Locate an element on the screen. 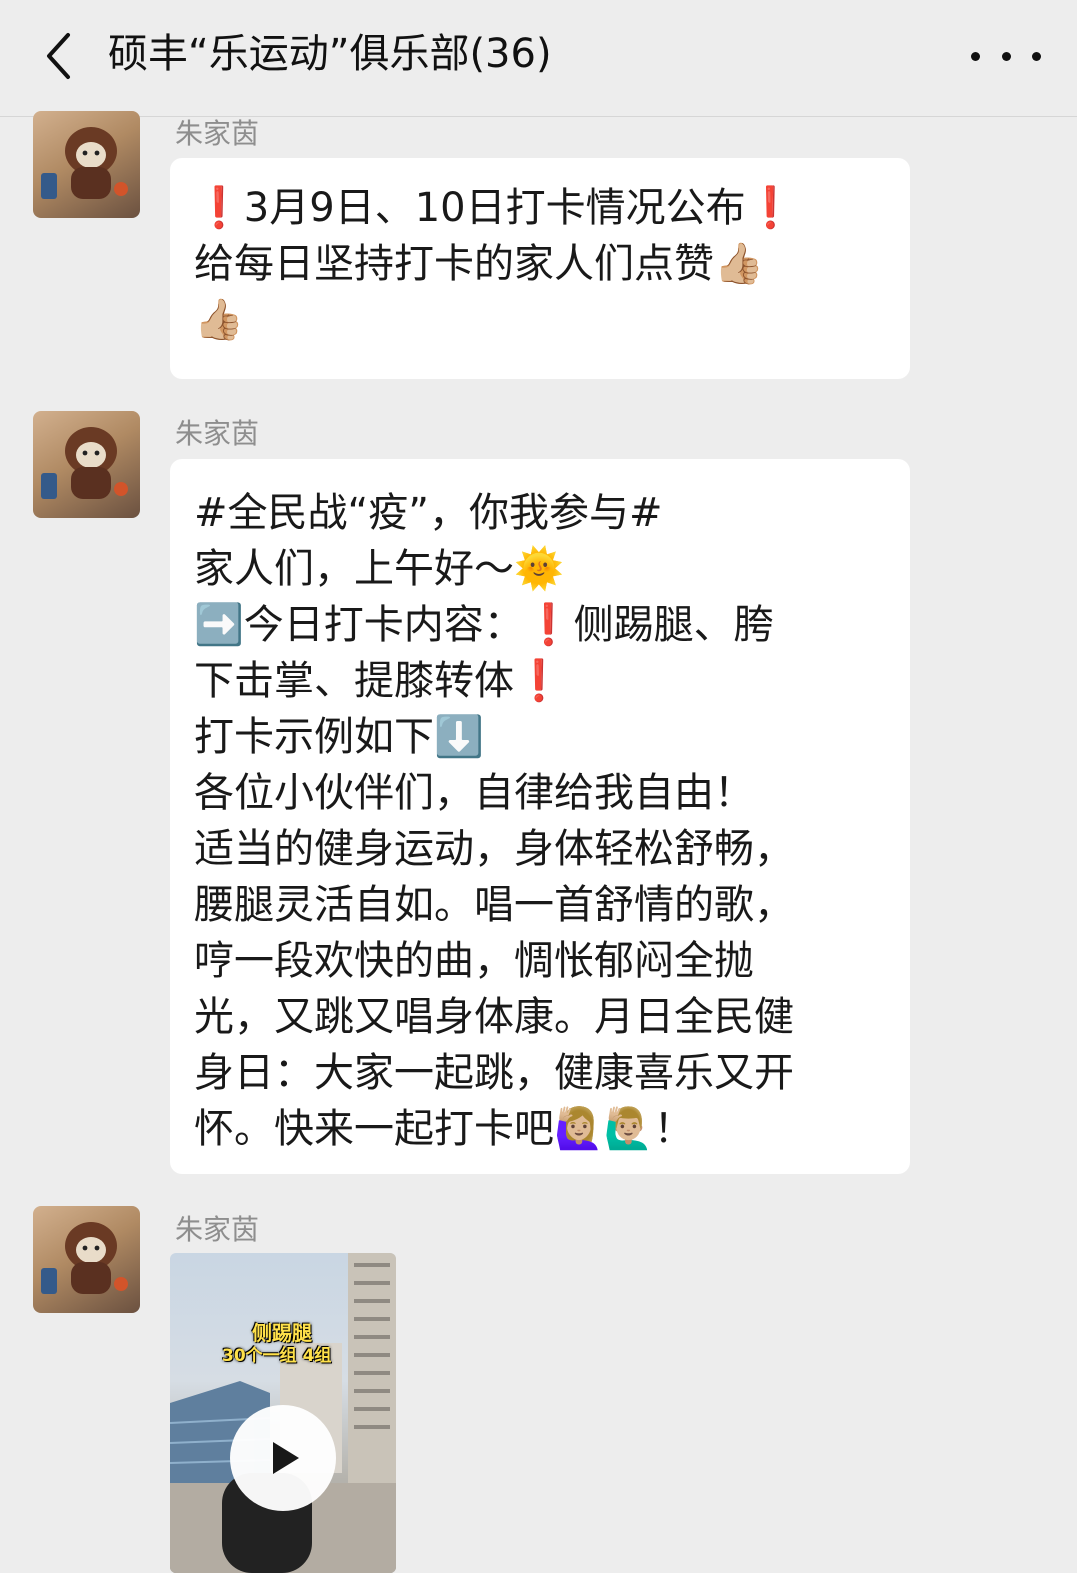  message-text-line: 给每日坚持打卡的家人们点赞👍🏼 is located at coordinates (479, 264).